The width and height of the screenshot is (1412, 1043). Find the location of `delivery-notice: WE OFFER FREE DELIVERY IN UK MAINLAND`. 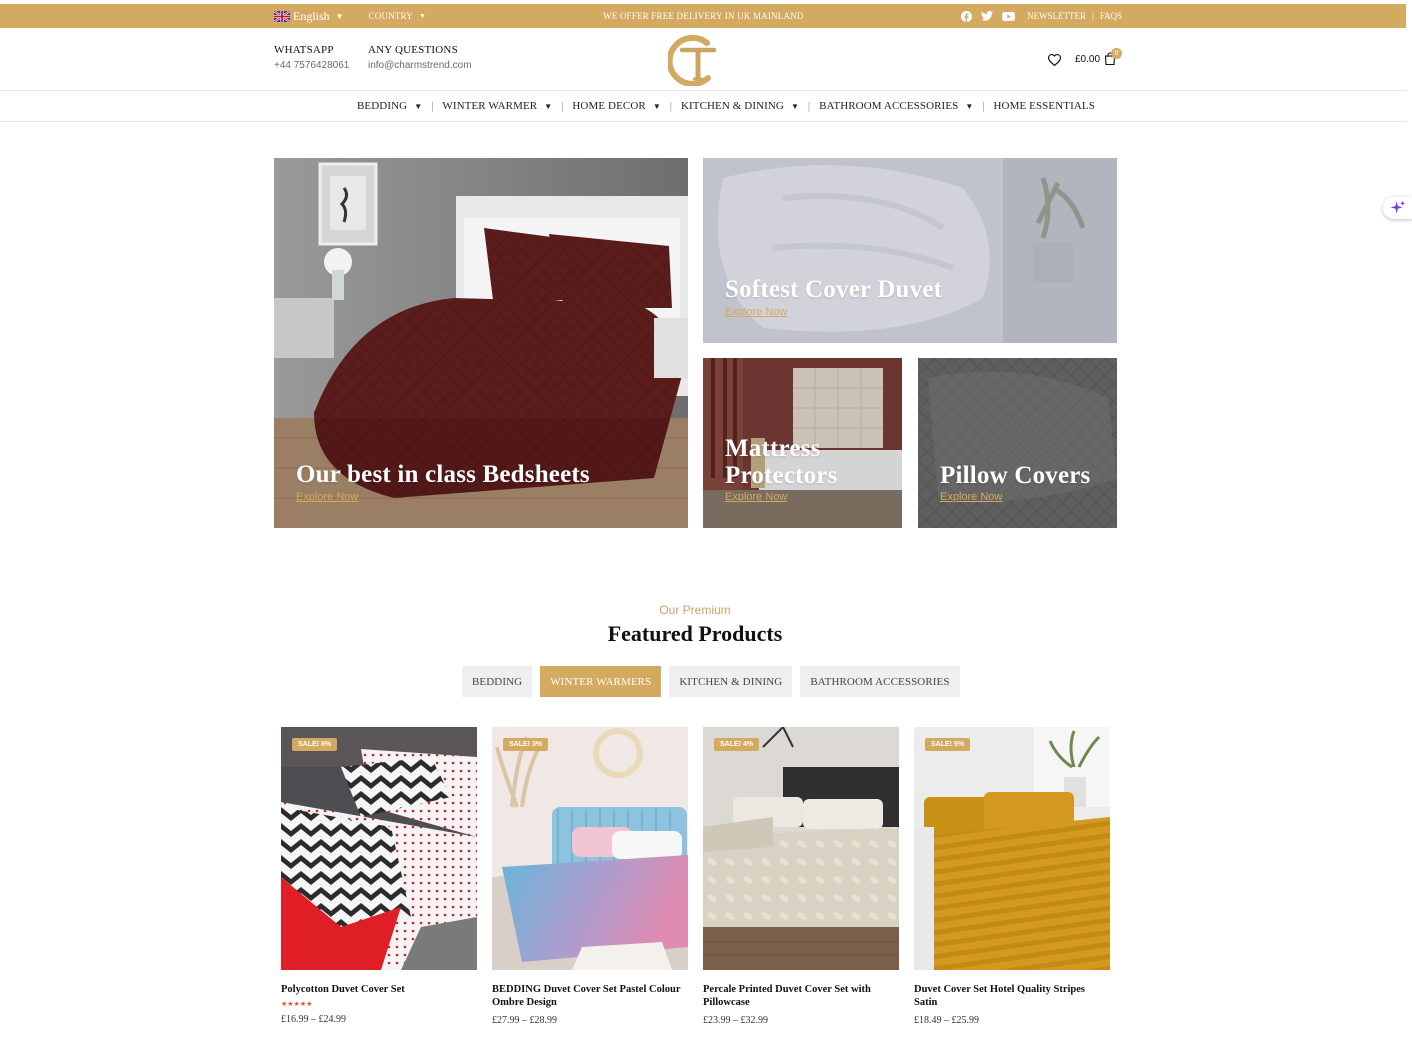

delivery-notice: WE OFFER FREE DELIVERY IN UK MAINLAND is located at coordinates (703, 16).